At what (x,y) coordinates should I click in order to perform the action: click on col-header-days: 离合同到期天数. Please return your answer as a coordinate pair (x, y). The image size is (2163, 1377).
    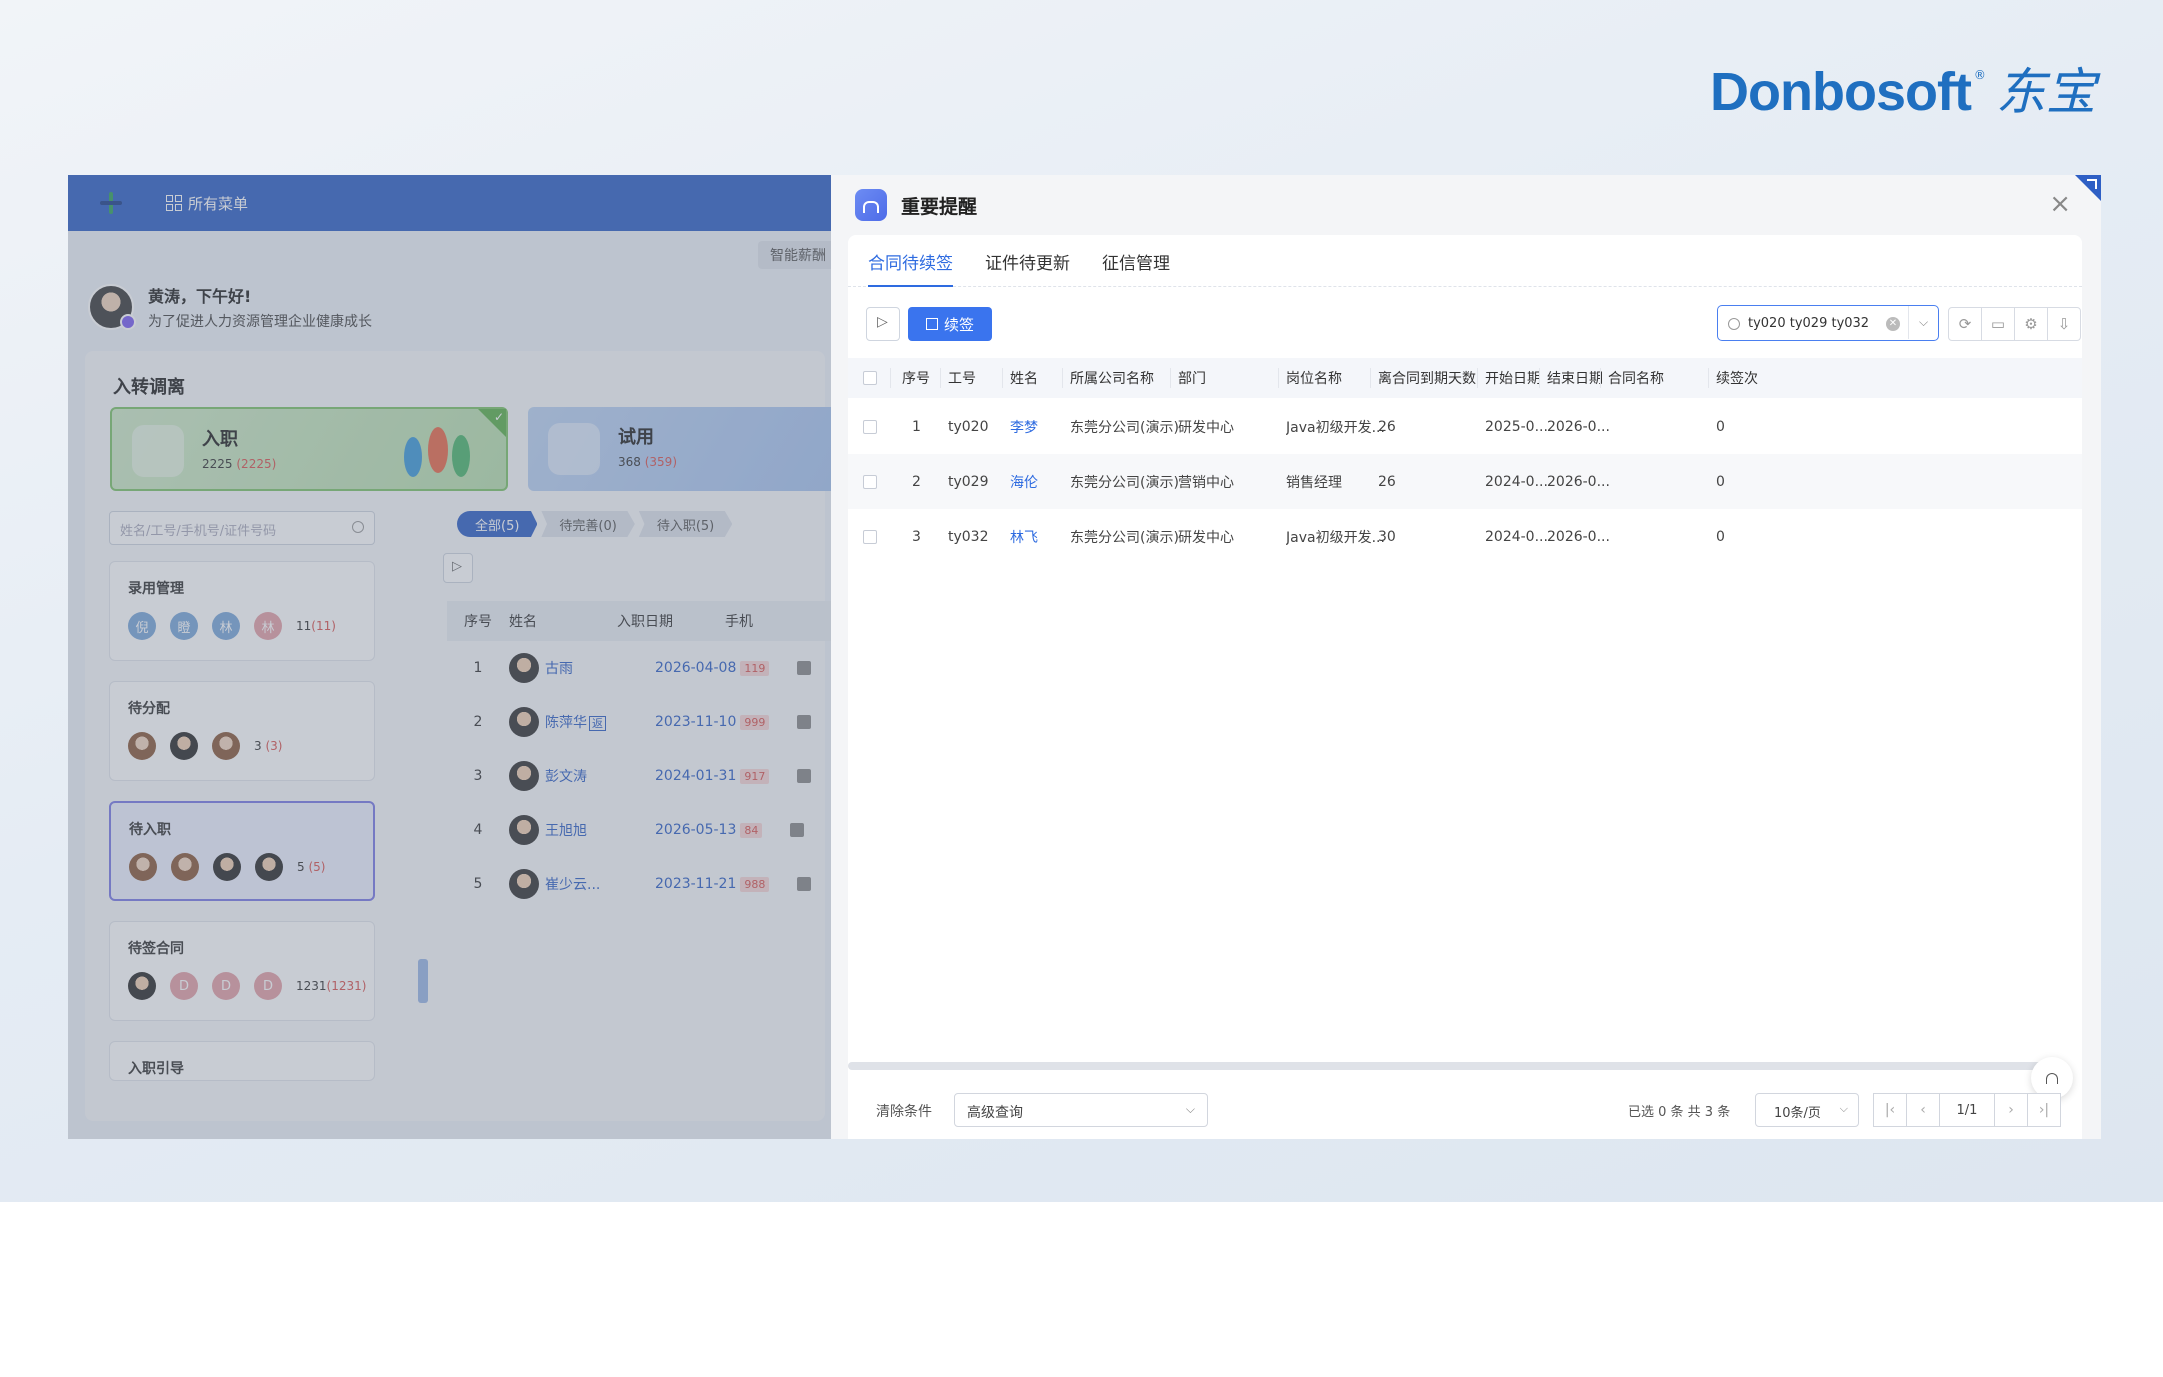
    Looking at the image, I should click on (1427, 378).